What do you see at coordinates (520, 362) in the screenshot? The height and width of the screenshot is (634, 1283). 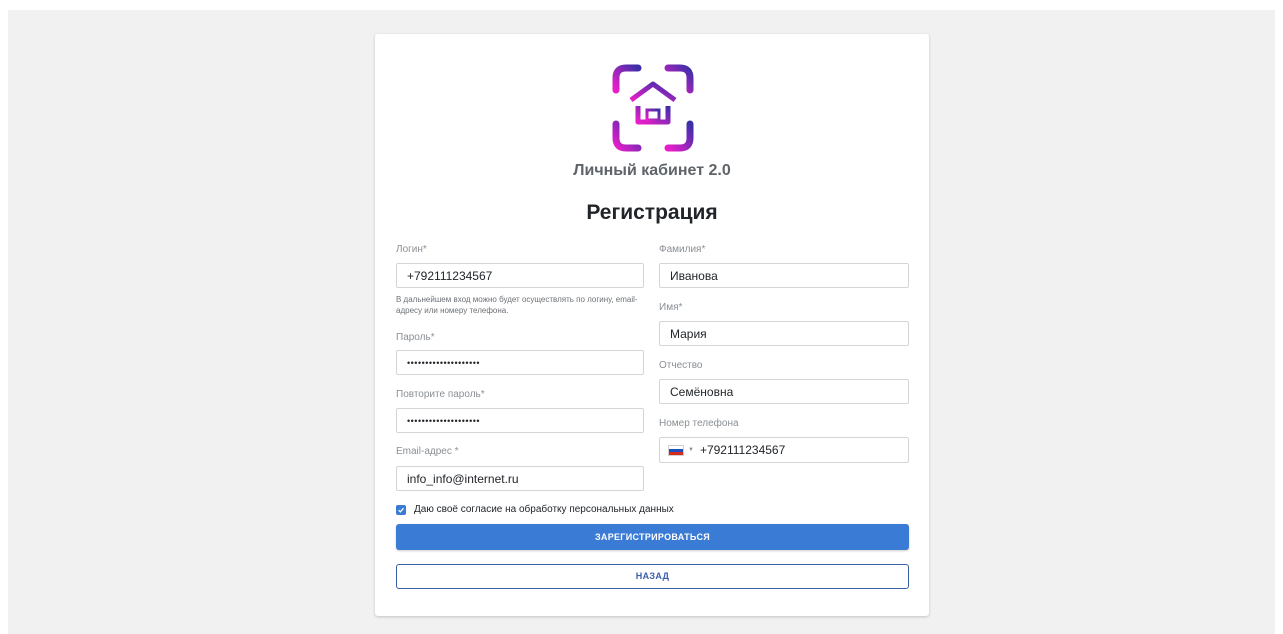 I see `password-input` at bounding box center [520, 362].